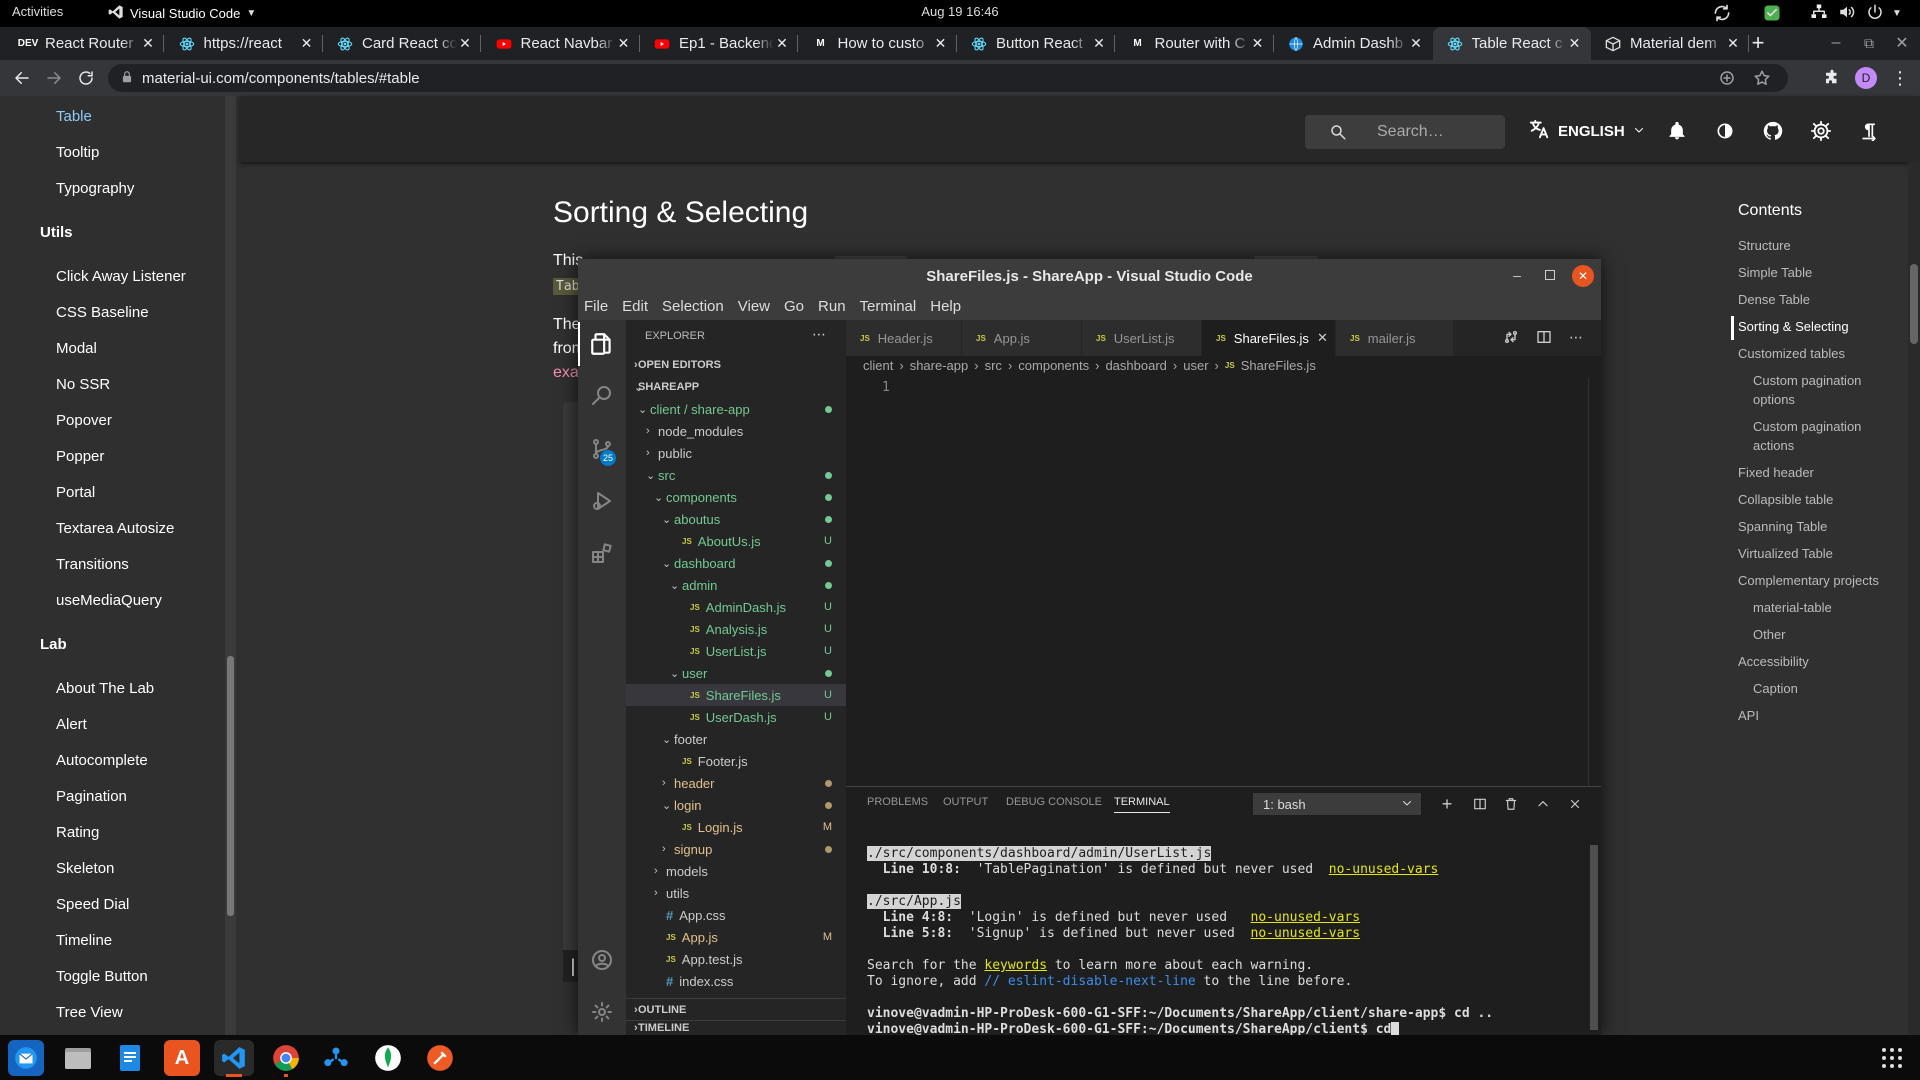 This screenshot has height=1080, width=1920. What do you see at coordinates (736, 629) in the screenshot?
I see `tree-file: JS Analysis.js U` at bounding box center [736, 629].